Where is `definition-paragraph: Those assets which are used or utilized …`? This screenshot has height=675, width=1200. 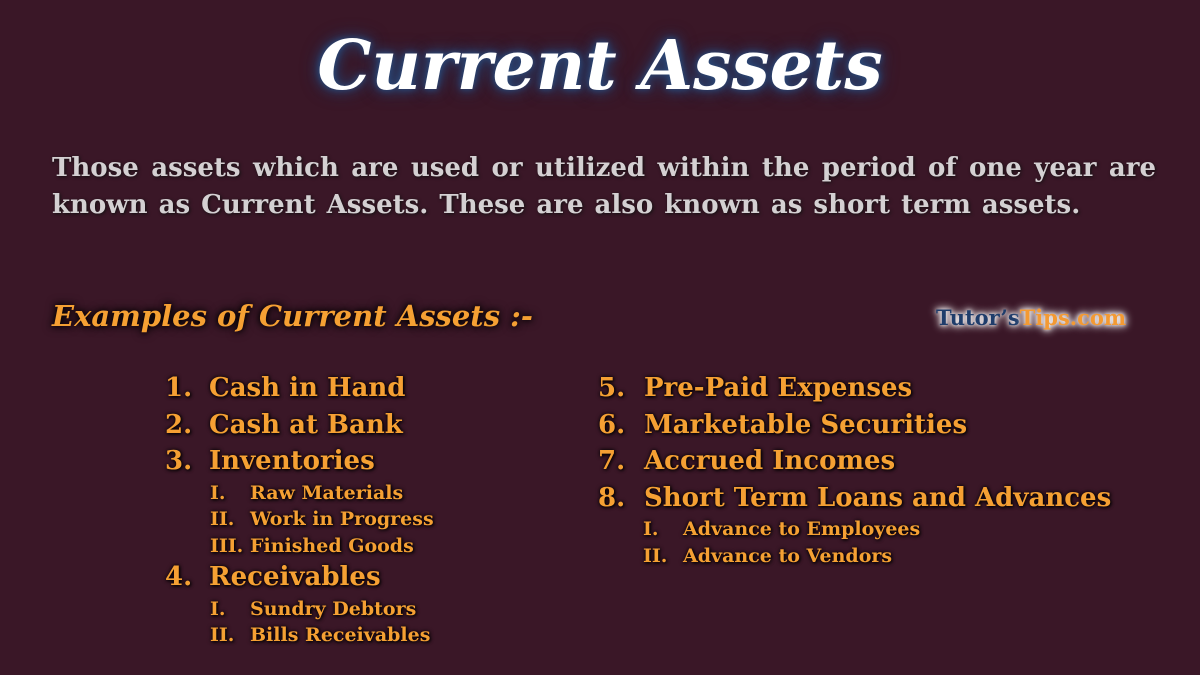
definition-paragraph: Those assets which are used or utilized … is located at coordinates (604, 186).